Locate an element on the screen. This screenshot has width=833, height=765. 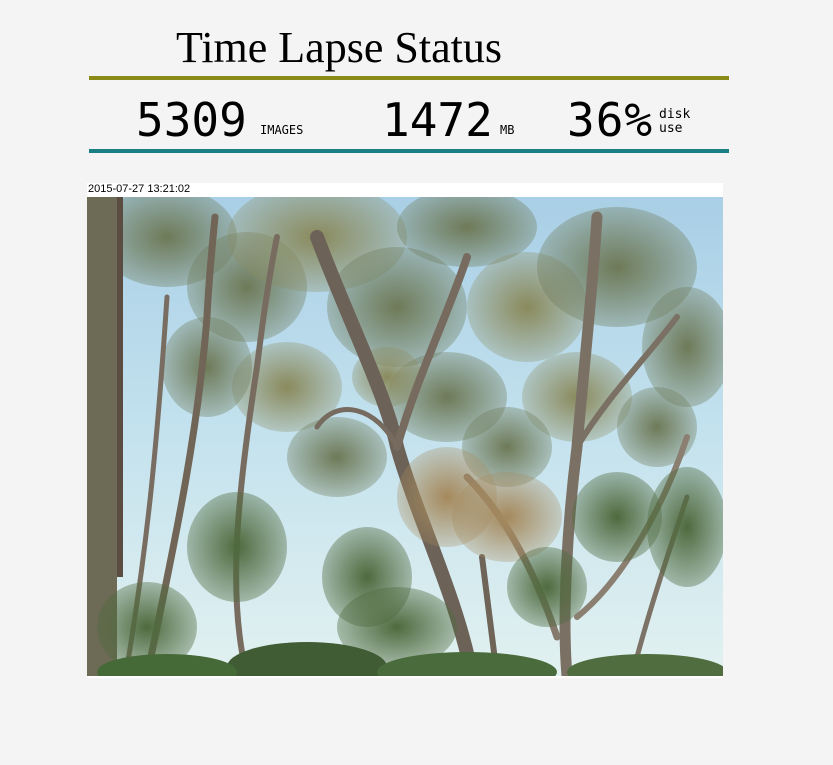
disk-use-unit: disk use is located at coordinates (674, 122).